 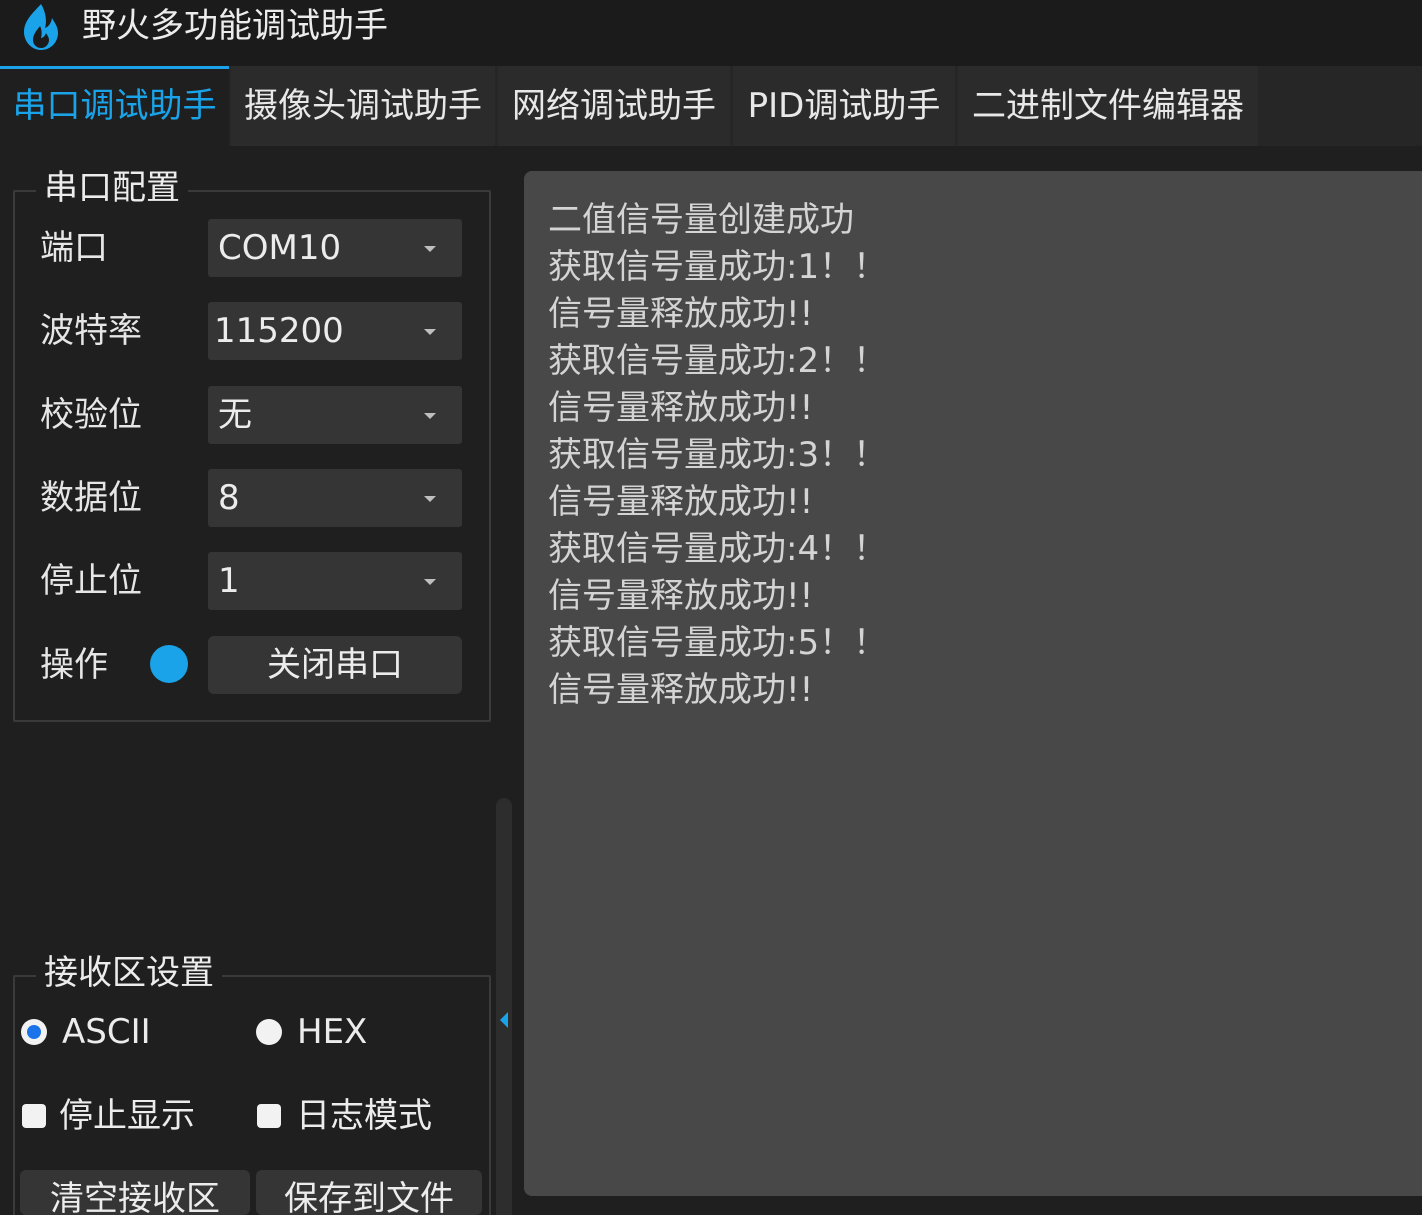 What do you see at coordinates (114, 106) in the screenshot?
I see `tab-serial-debug: 串口调试助手` at bounding box center [114, 106].